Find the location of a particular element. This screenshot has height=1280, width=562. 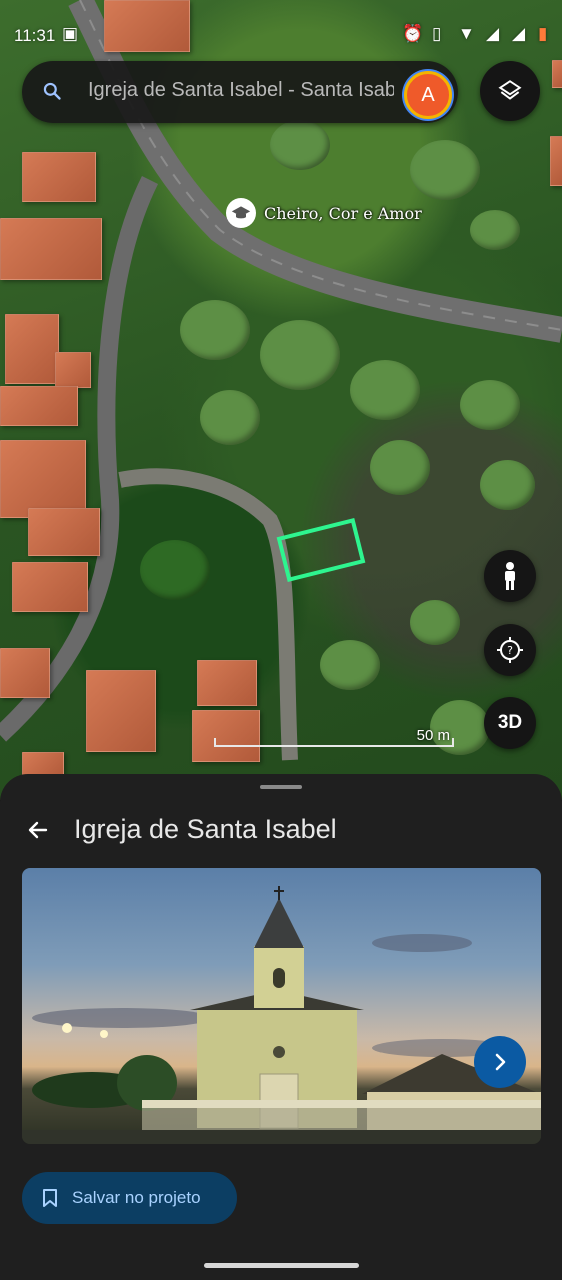

scale-bar is located at coordinates (334, 746).